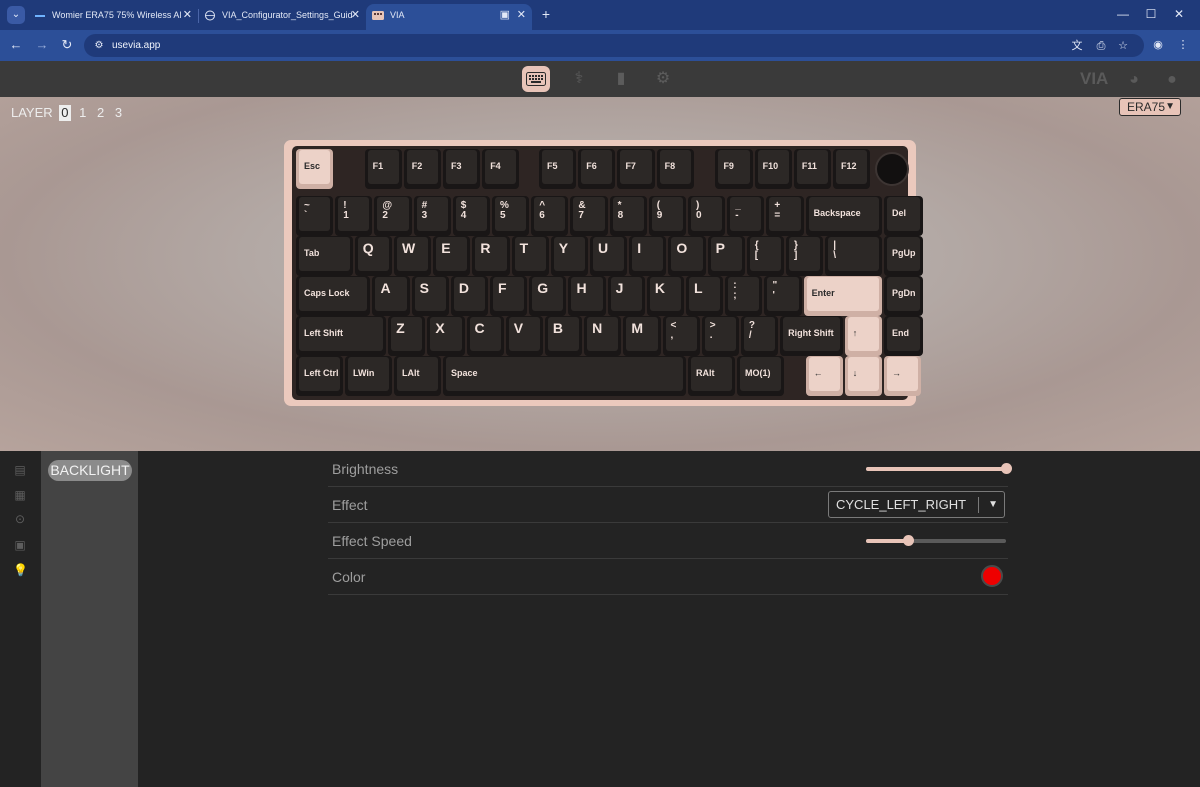 This screenshot has height=787, width=1200. I want to click on key-f6: F6, so click(597, 169).